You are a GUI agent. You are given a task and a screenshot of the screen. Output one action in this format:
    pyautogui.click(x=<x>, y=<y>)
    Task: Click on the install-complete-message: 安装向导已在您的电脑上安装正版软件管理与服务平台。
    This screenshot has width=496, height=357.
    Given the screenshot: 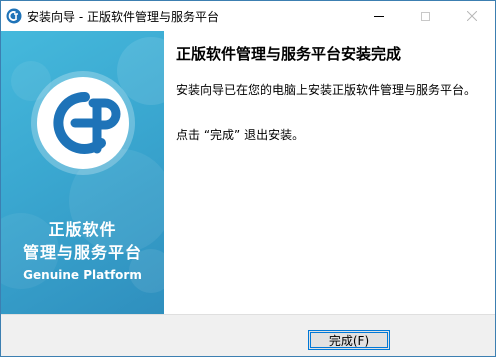 What is the action you would take?
    pyautogui.click(x=326, y=90)
    